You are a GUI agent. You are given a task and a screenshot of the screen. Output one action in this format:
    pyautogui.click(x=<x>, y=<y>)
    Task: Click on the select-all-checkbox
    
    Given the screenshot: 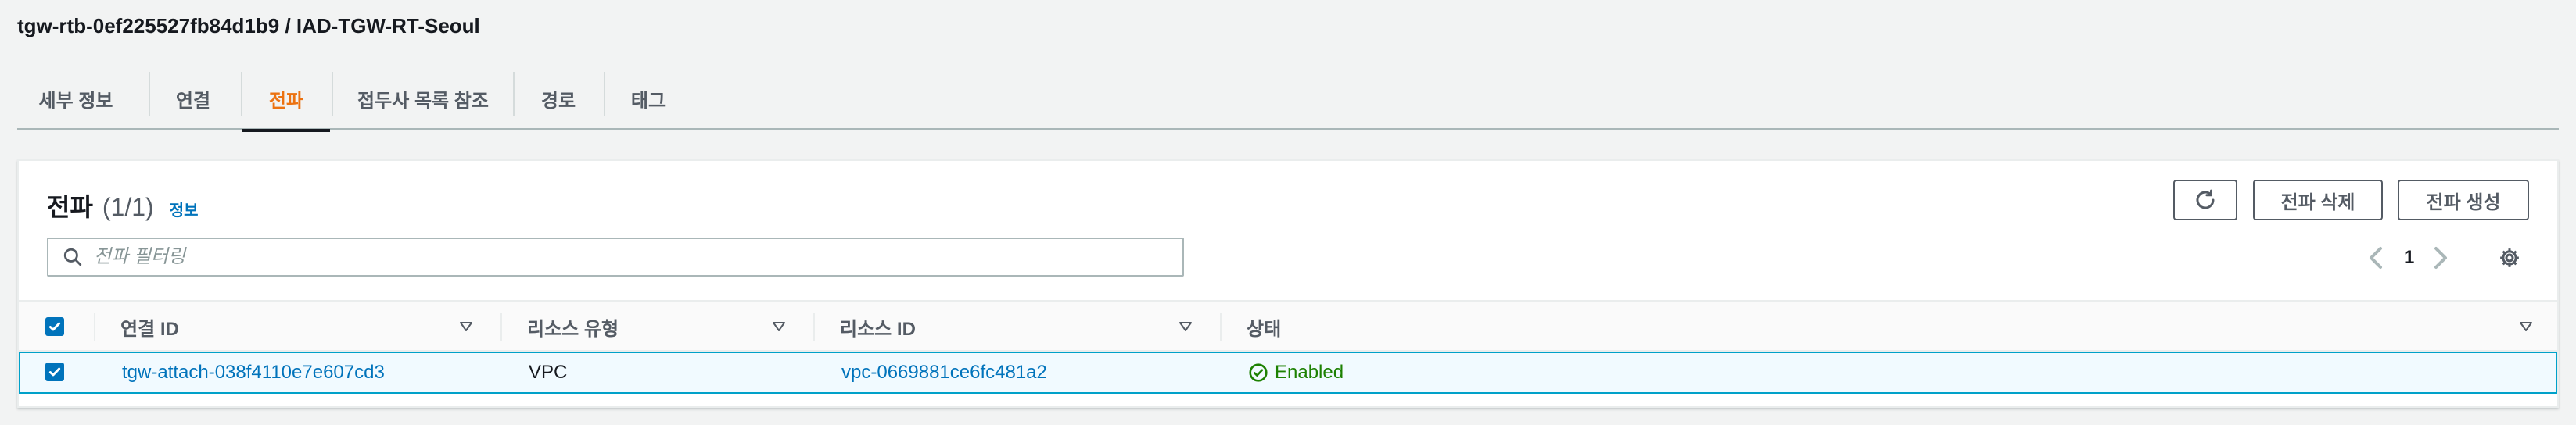 What is the action you would take?
    pyautogui.click(x=54, y=326)
    